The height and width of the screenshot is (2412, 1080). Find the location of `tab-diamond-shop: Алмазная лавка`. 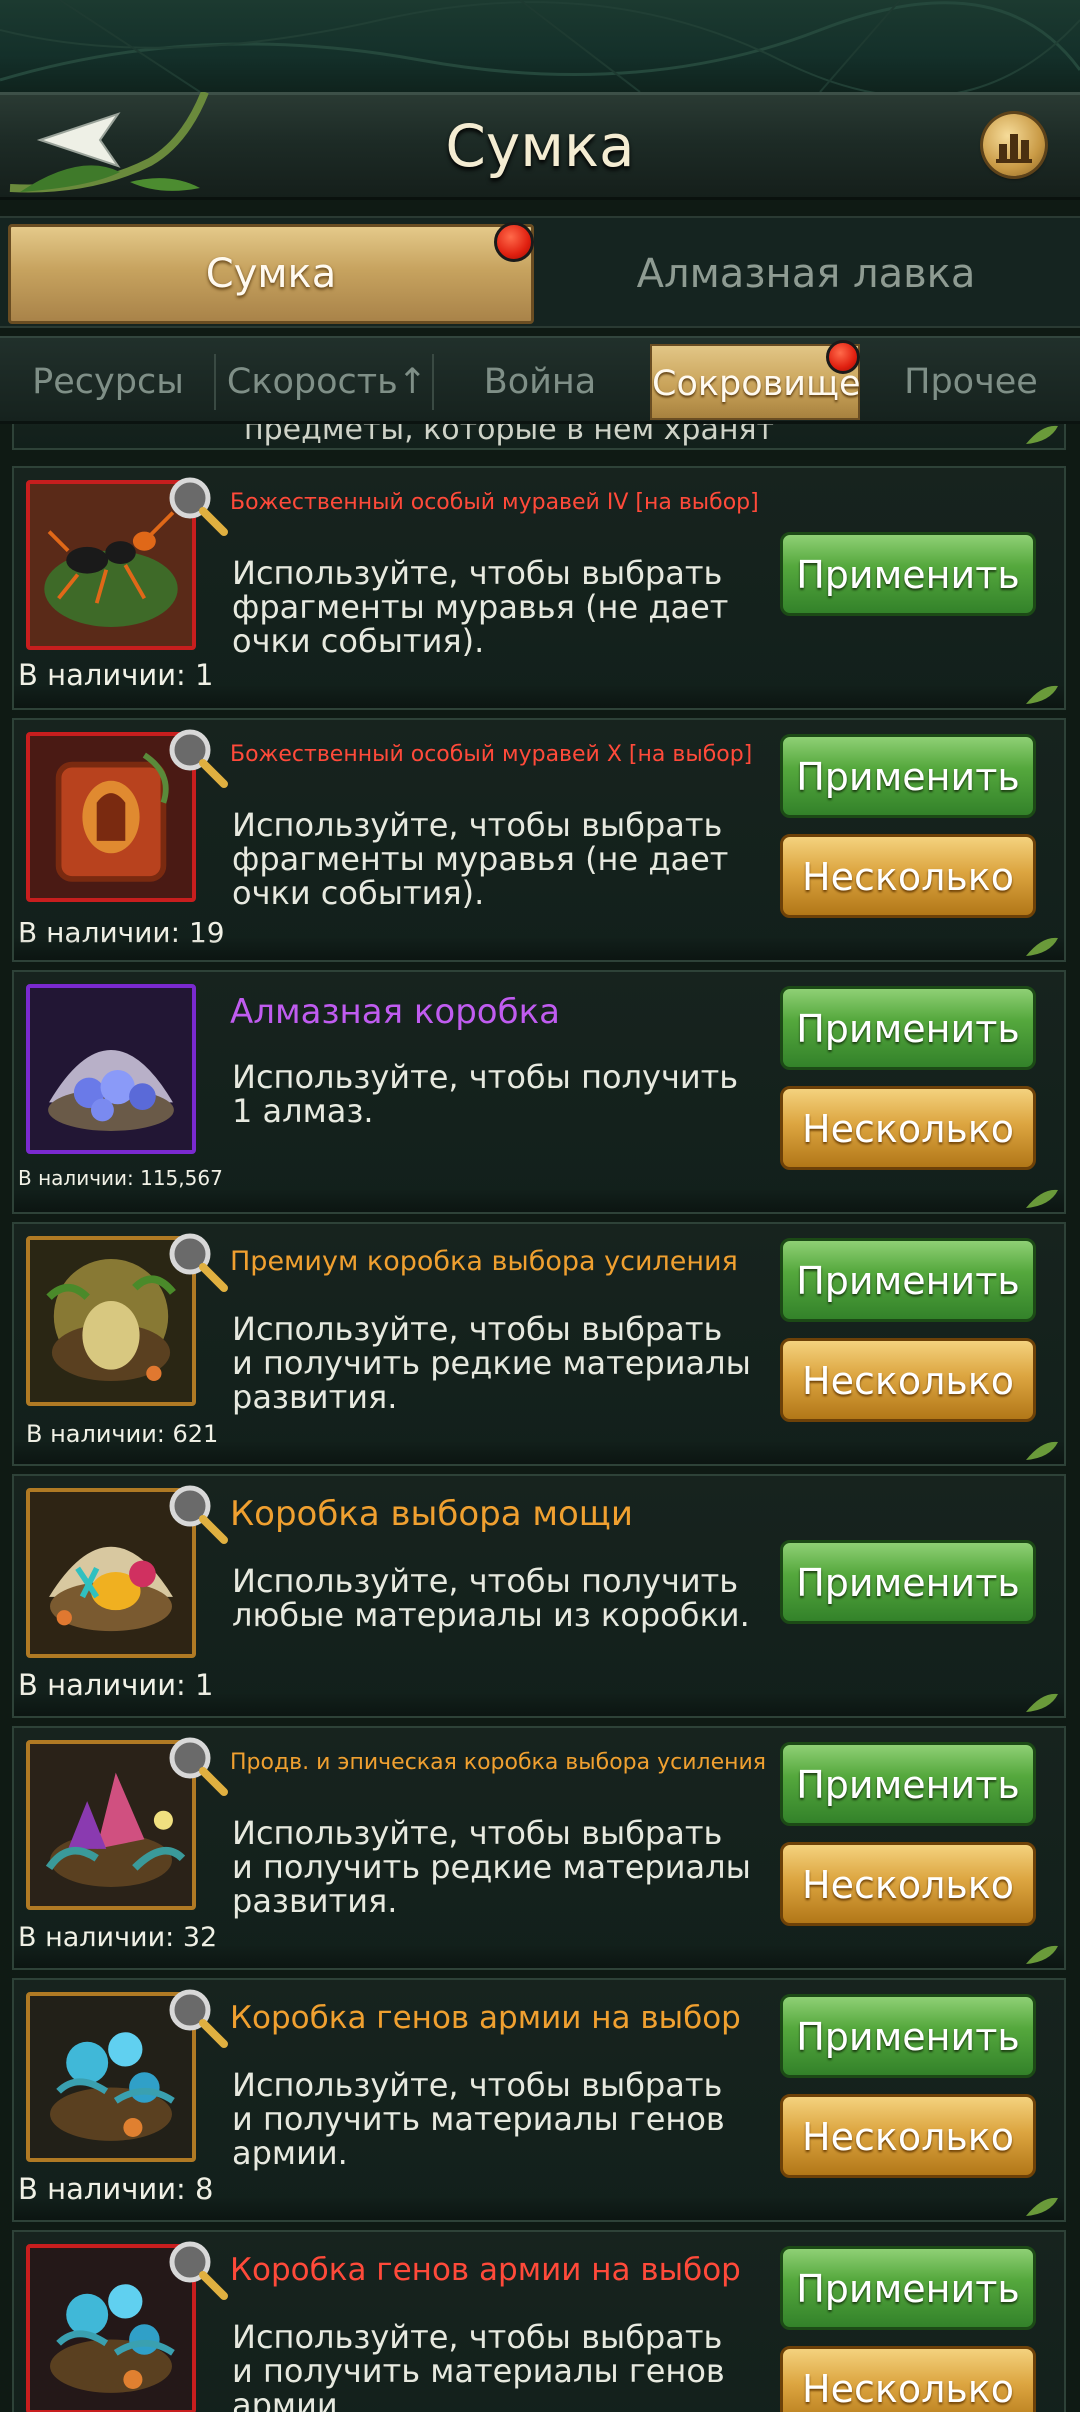

tab-diamond-shop: Алмазная лавка is located at coordinates (806, 274).